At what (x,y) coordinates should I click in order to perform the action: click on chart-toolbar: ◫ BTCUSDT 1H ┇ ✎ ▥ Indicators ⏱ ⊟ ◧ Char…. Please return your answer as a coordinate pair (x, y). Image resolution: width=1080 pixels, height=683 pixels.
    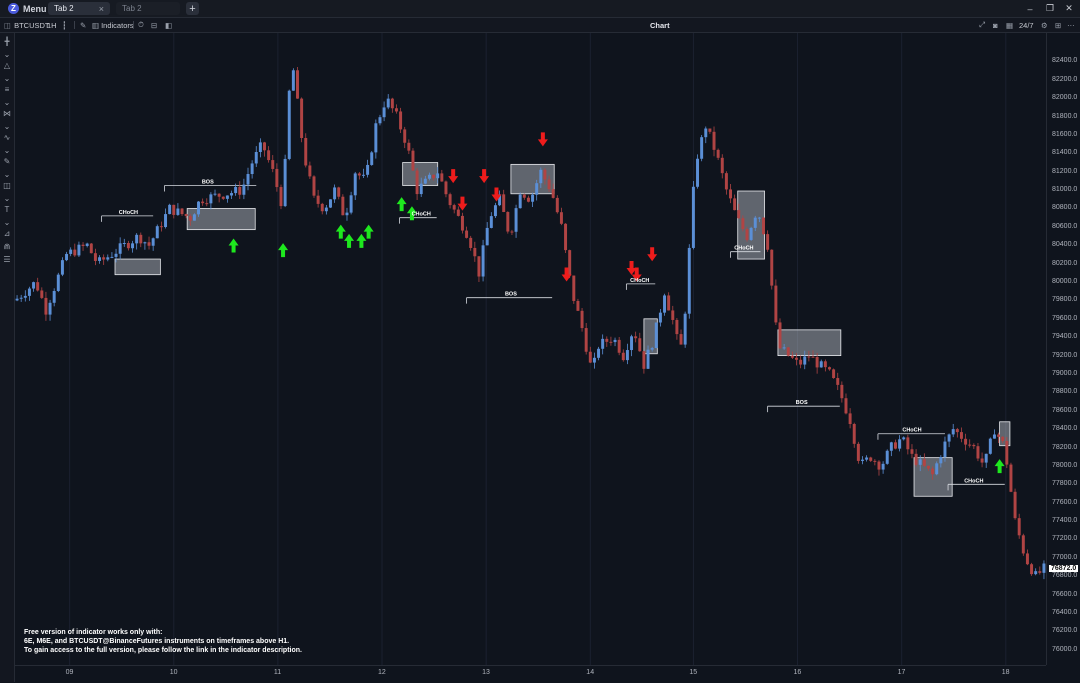
    Looking at the image, I should click on (540, 25).